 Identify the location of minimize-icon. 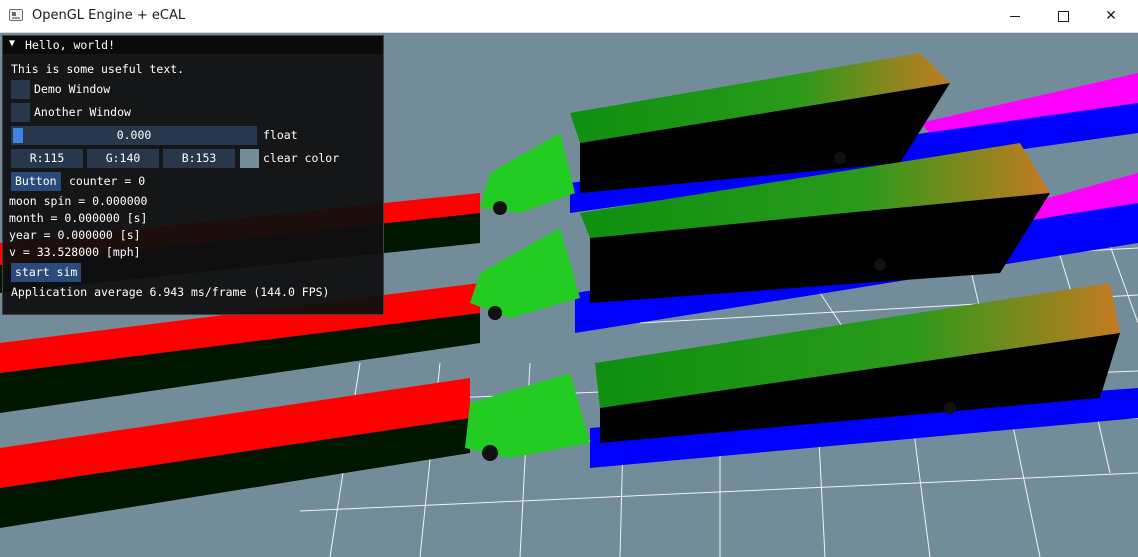
(1015, 16).